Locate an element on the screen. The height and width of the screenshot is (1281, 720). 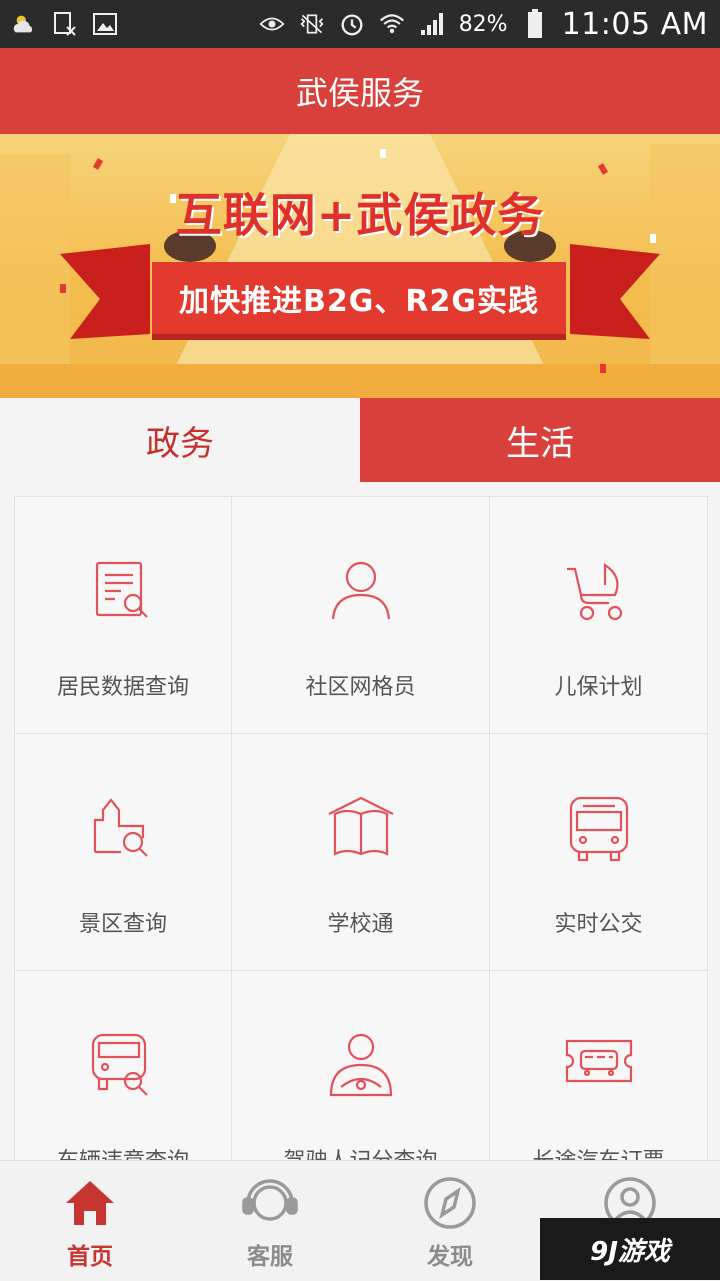
service-scenic-query: 景区查询 is located at coordinates (123, 852).